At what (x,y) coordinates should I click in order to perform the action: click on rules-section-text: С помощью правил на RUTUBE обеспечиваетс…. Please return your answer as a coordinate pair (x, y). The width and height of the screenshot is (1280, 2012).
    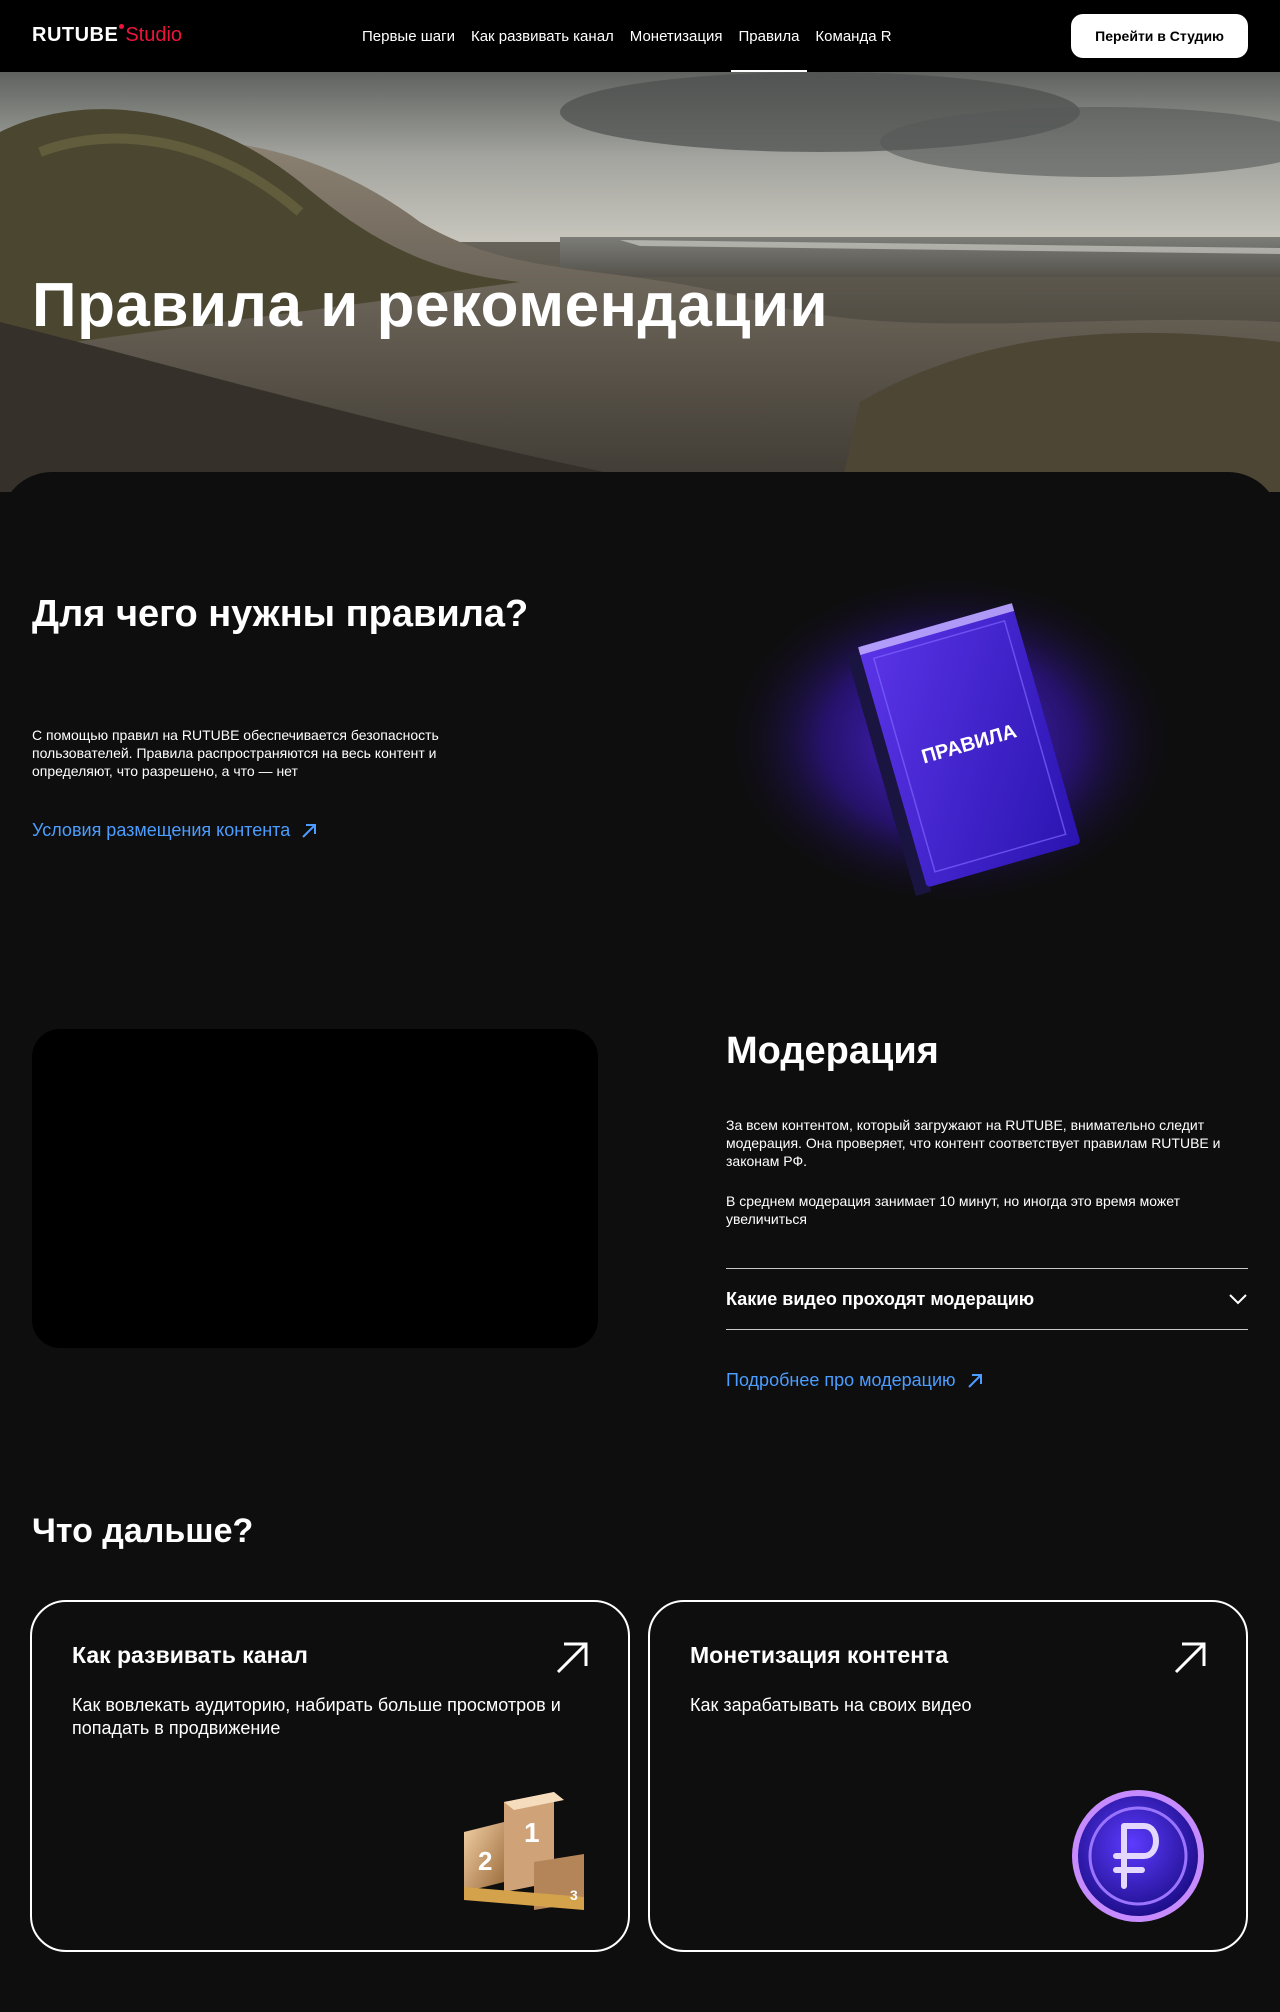
    Looking at the image, I should click on (235, 753).